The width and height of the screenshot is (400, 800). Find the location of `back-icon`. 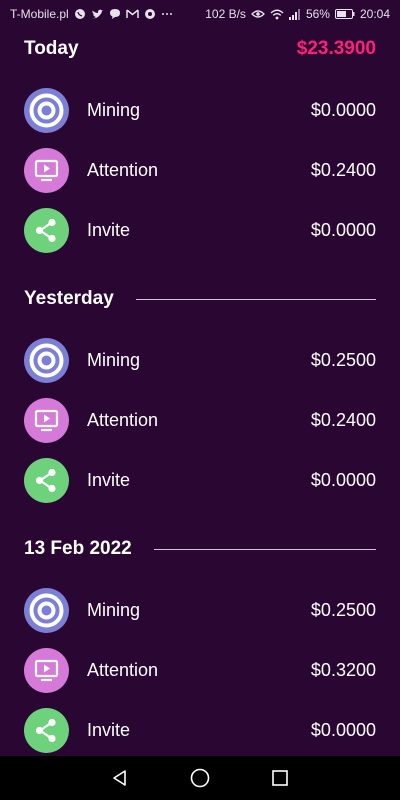

back-icon is located at coordinates (120, 778).